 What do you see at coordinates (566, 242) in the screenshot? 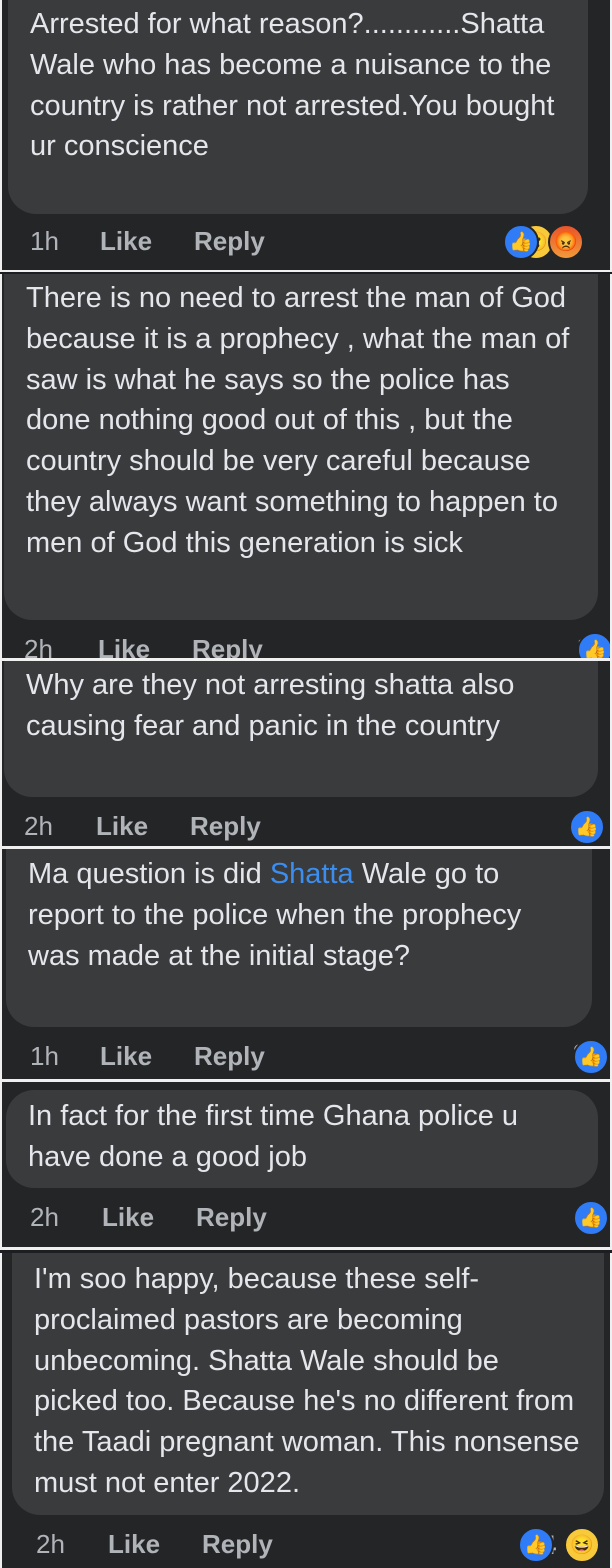
I see `angry-icon: 😡` at bounding box center [566, 242].